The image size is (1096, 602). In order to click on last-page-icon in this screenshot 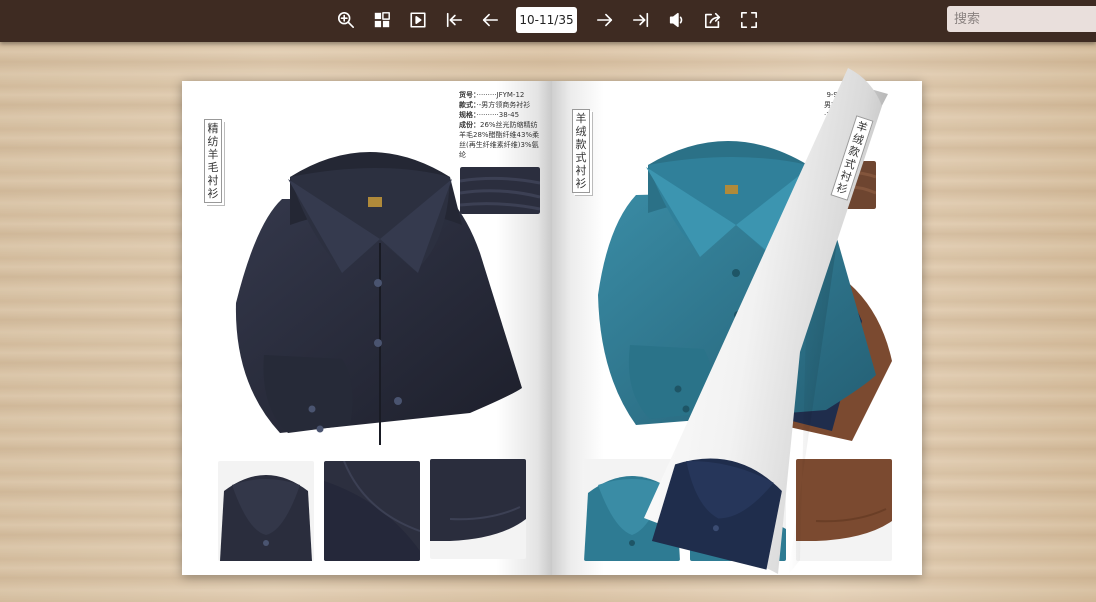, I will do `click(640, 20)`.